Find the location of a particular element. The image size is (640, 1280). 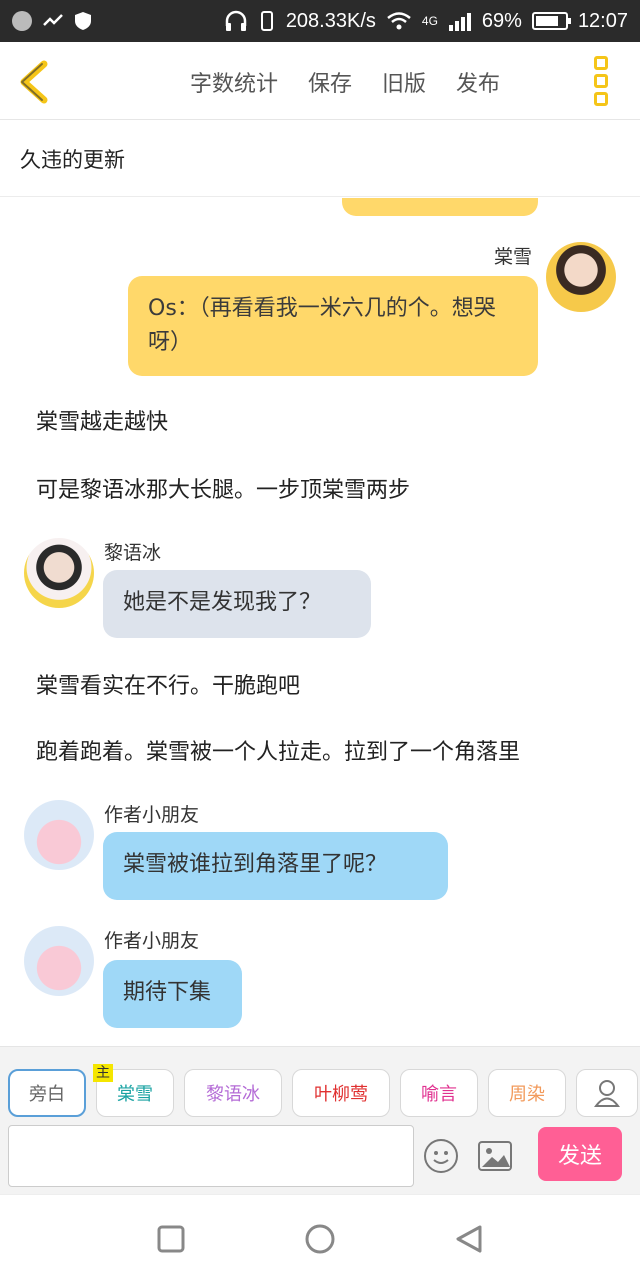

vibrate-icon is located at coordinates (266, 21).